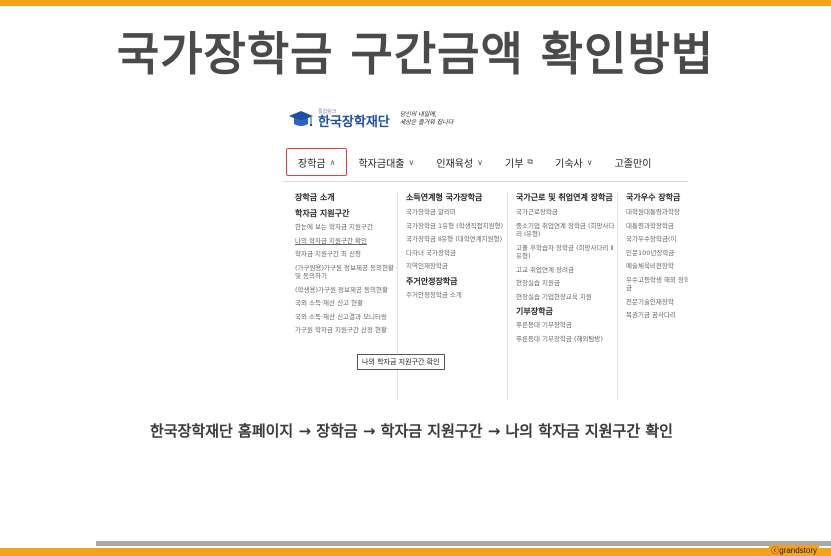 Image resolution: width=831 pixels, height=556 pixels. What do you see at coordinates (455, 164) in the screenshot?
I see `nav-label: 인재육성` at bounding box center [455, 164].